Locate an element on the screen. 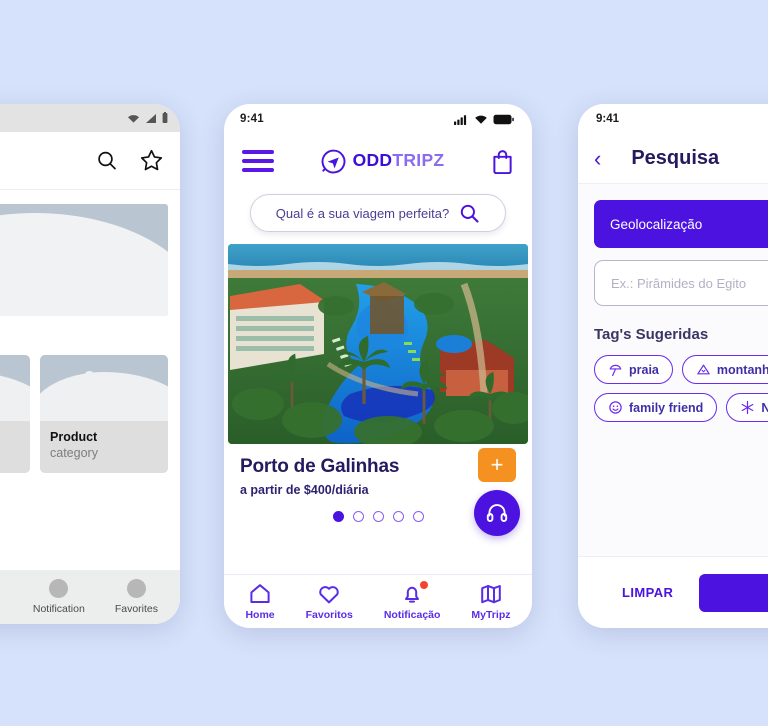 The width and height of the screenshot is (768, 726). app-bar: ODDTRIPZ is located at coordinates (378, 161).